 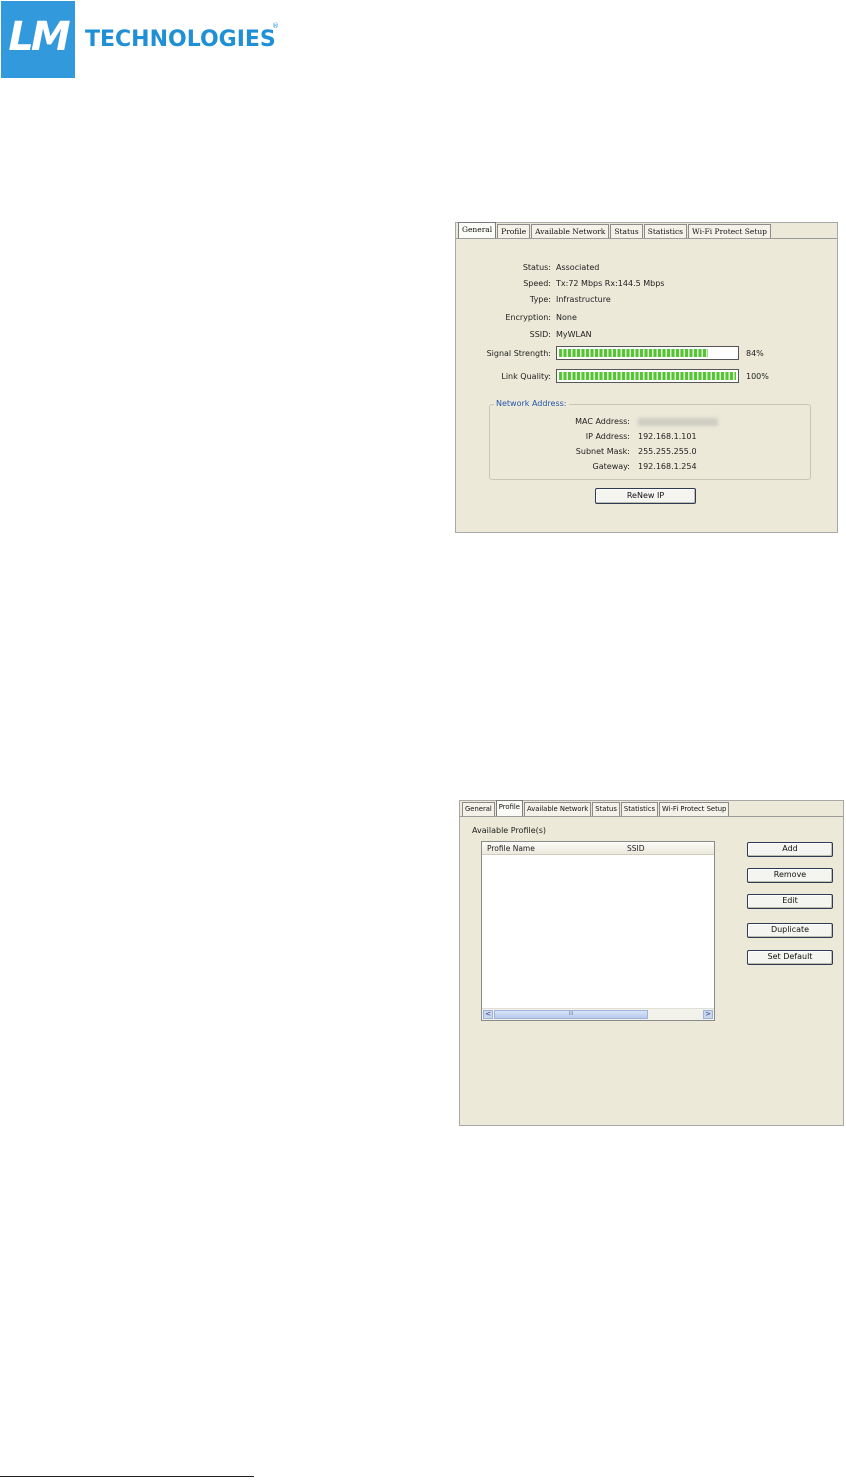 I want to click on duplicate-profile-button: Duplicate, so click(x=790, y=930).